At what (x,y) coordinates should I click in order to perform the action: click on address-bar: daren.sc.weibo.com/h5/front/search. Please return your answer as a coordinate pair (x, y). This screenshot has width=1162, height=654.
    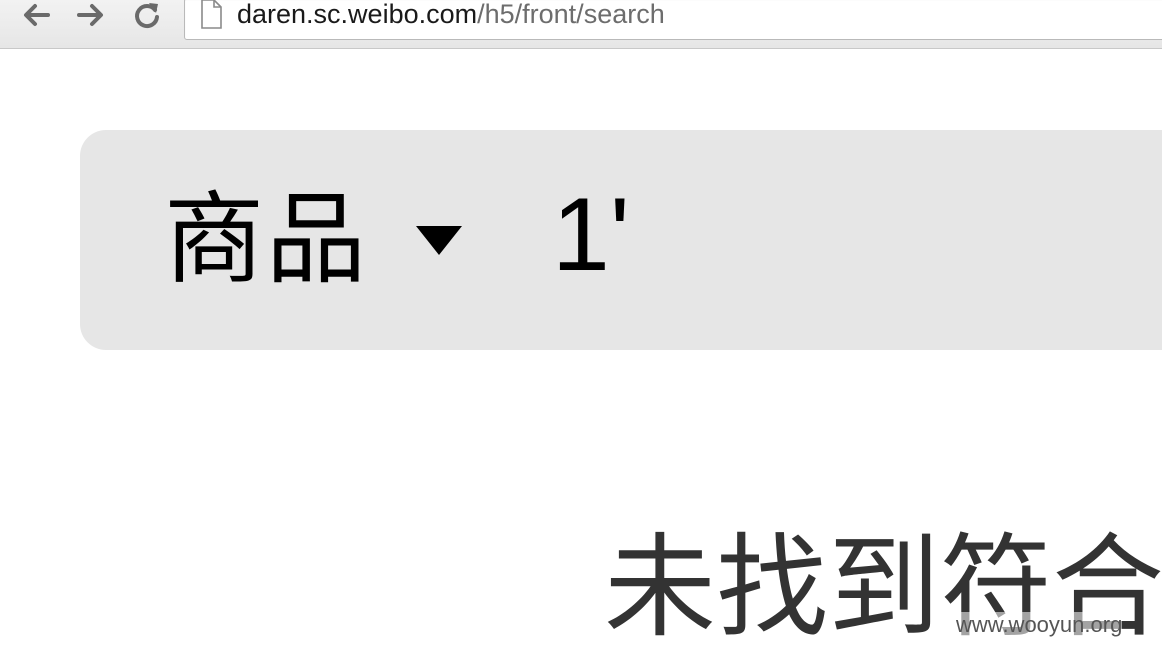
    Looking at the image, I should click on (673, 20).